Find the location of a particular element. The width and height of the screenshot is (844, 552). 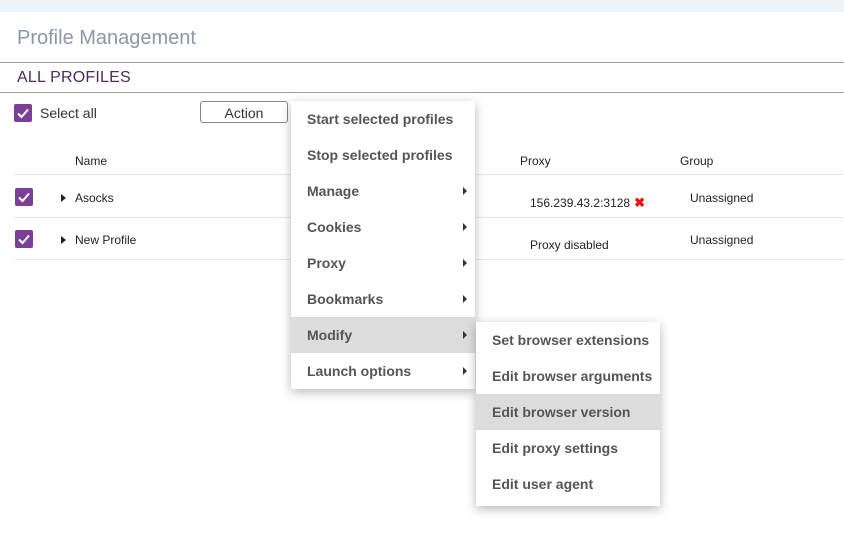

action-button: Action is located at coordinates (244, 112).